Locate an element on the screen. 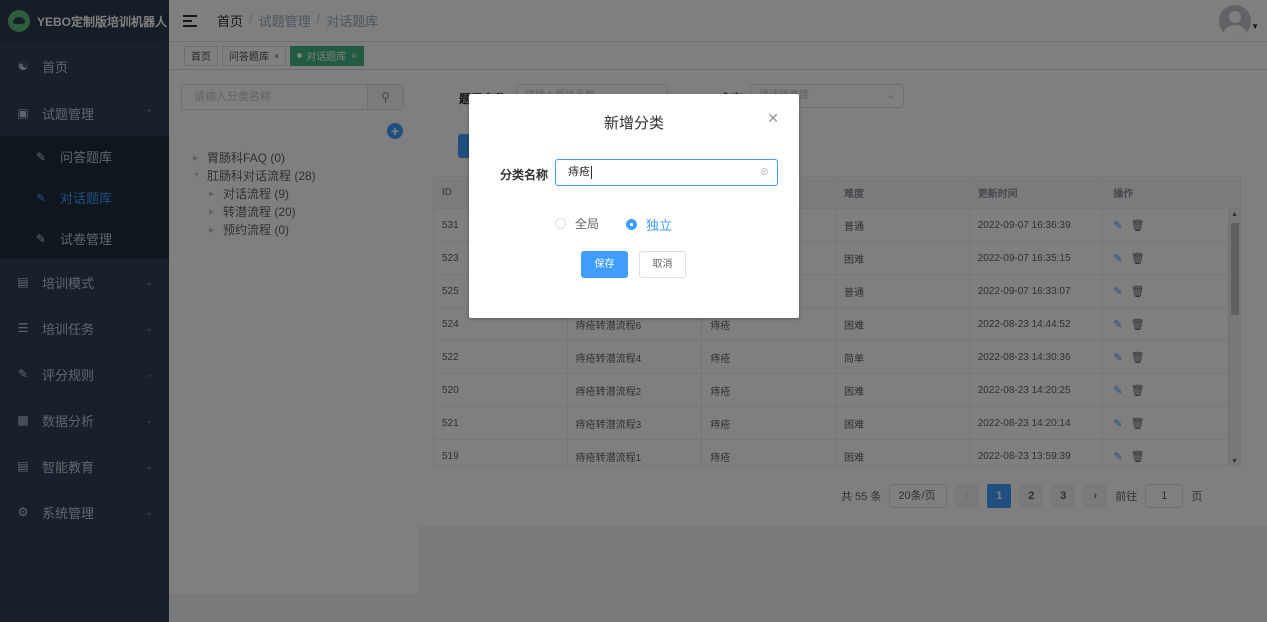 Image resolution: width=1267 pixels, height=622 pixels. add-category-dialog: 新增分类 ✕ 分类名称 痔疮 ⊗ 全局 独立 保存 取消 is located at coordinates (634, 206).